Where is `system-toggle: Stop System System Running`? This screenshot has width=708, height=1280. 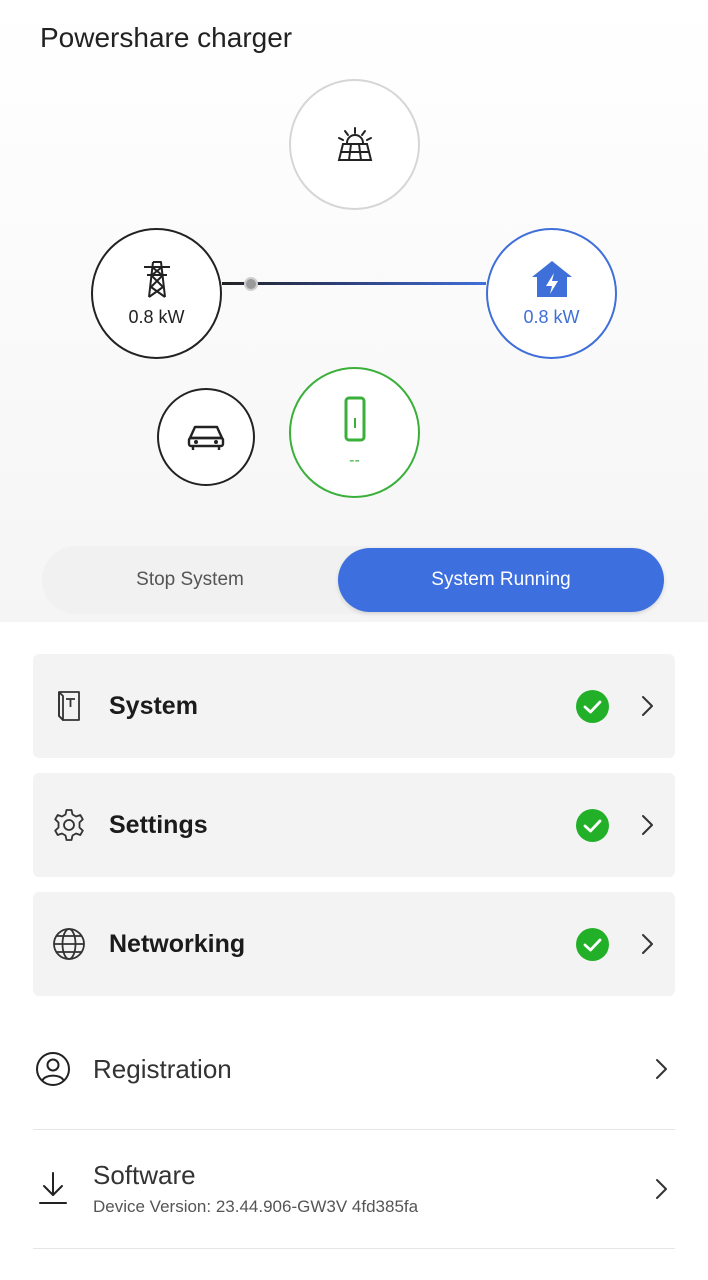 system-toggle: Stop System System Running is located at coordinates (353, 580).